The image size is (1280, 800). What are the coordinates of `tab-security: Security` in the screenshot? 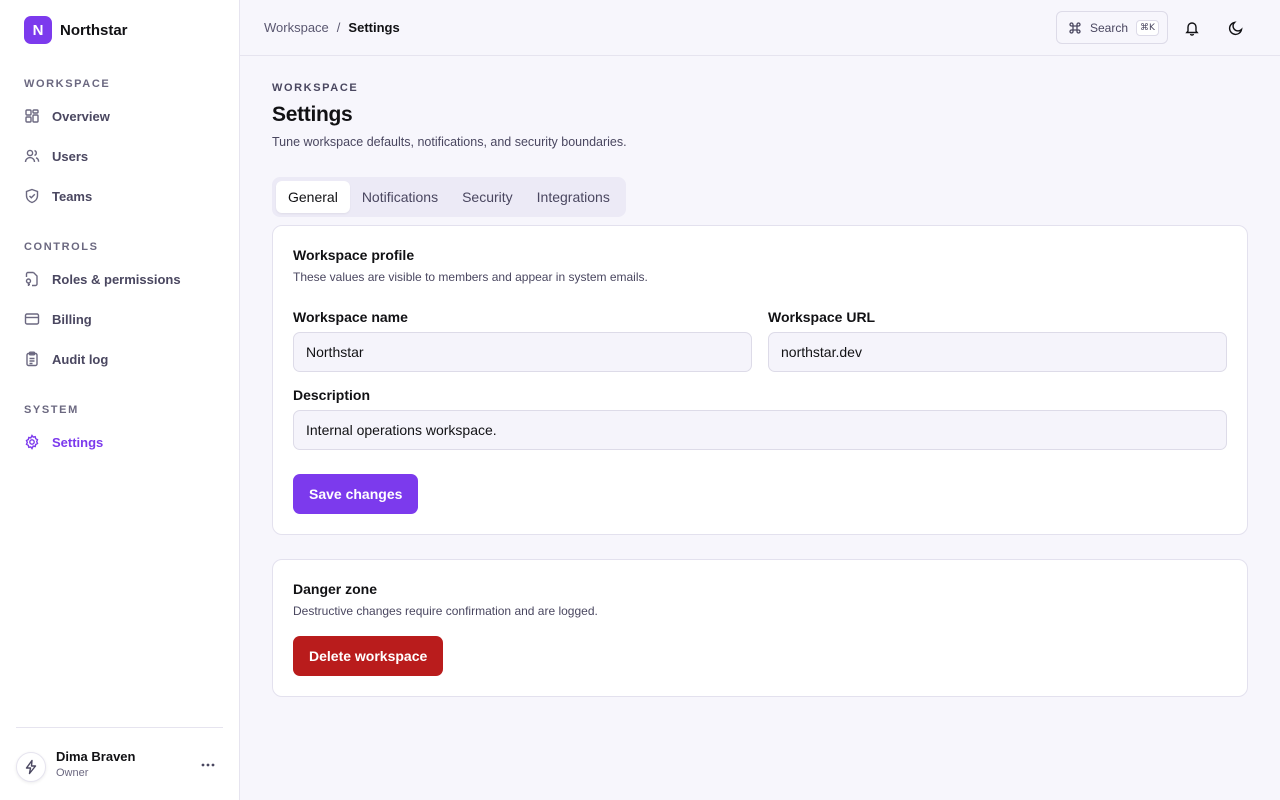 It's located at (487, 197).